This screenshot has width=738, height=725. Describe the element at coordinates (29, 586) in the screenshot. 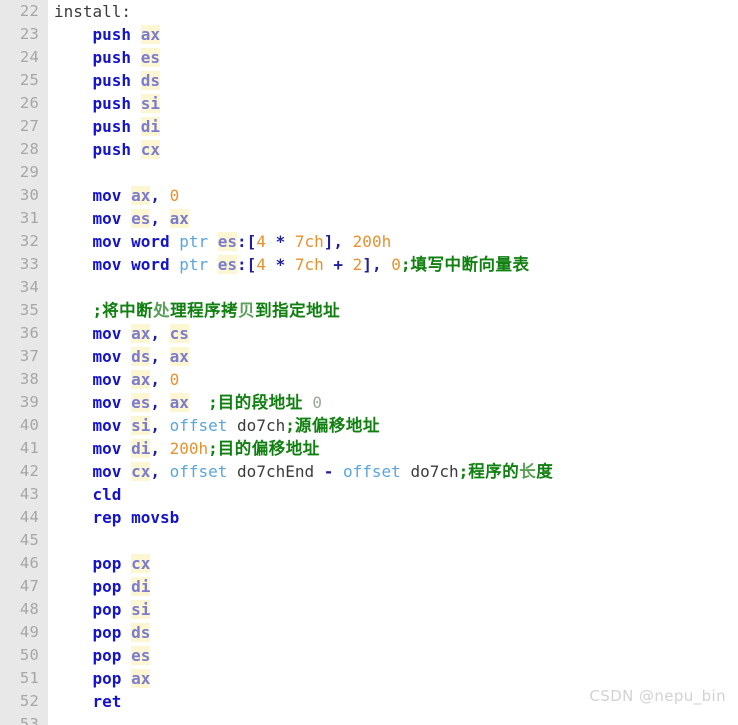

I see `line-number: 47` at that location.